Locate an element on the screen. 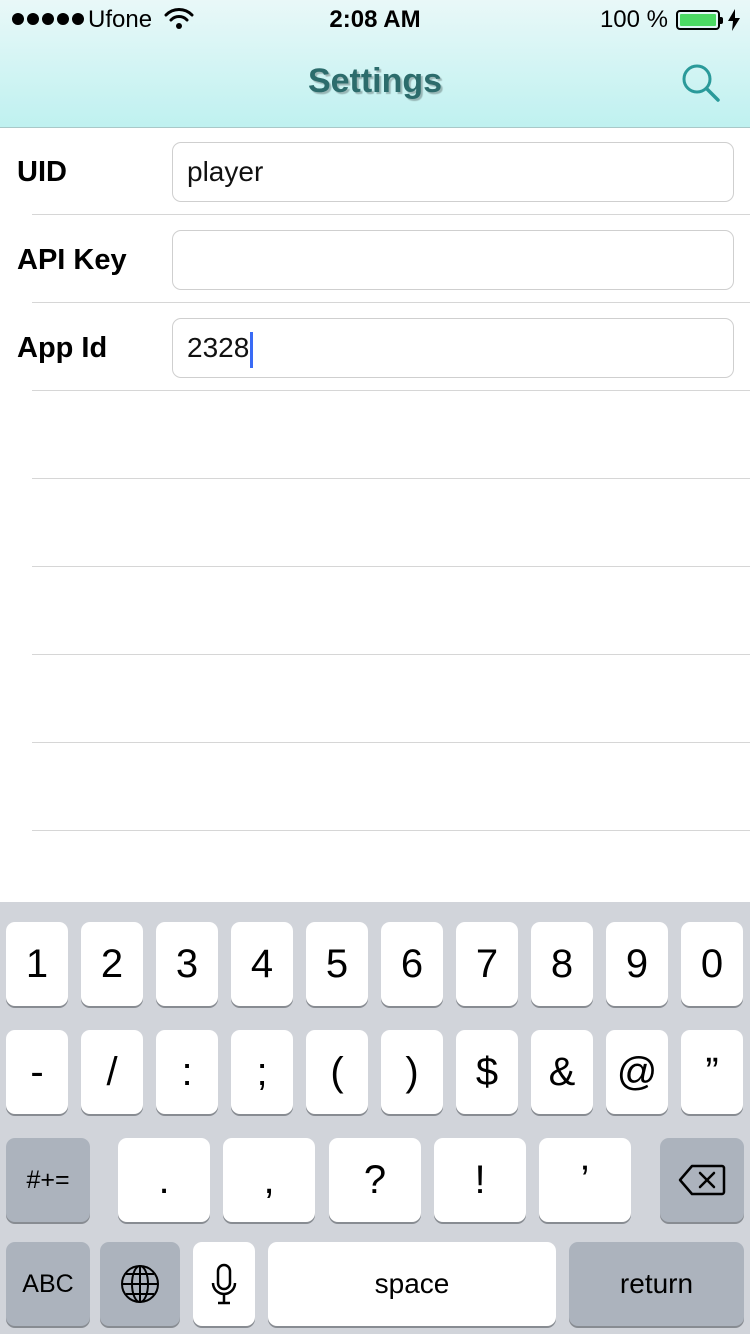  delete-icon is located at coordinates (702, 1180).